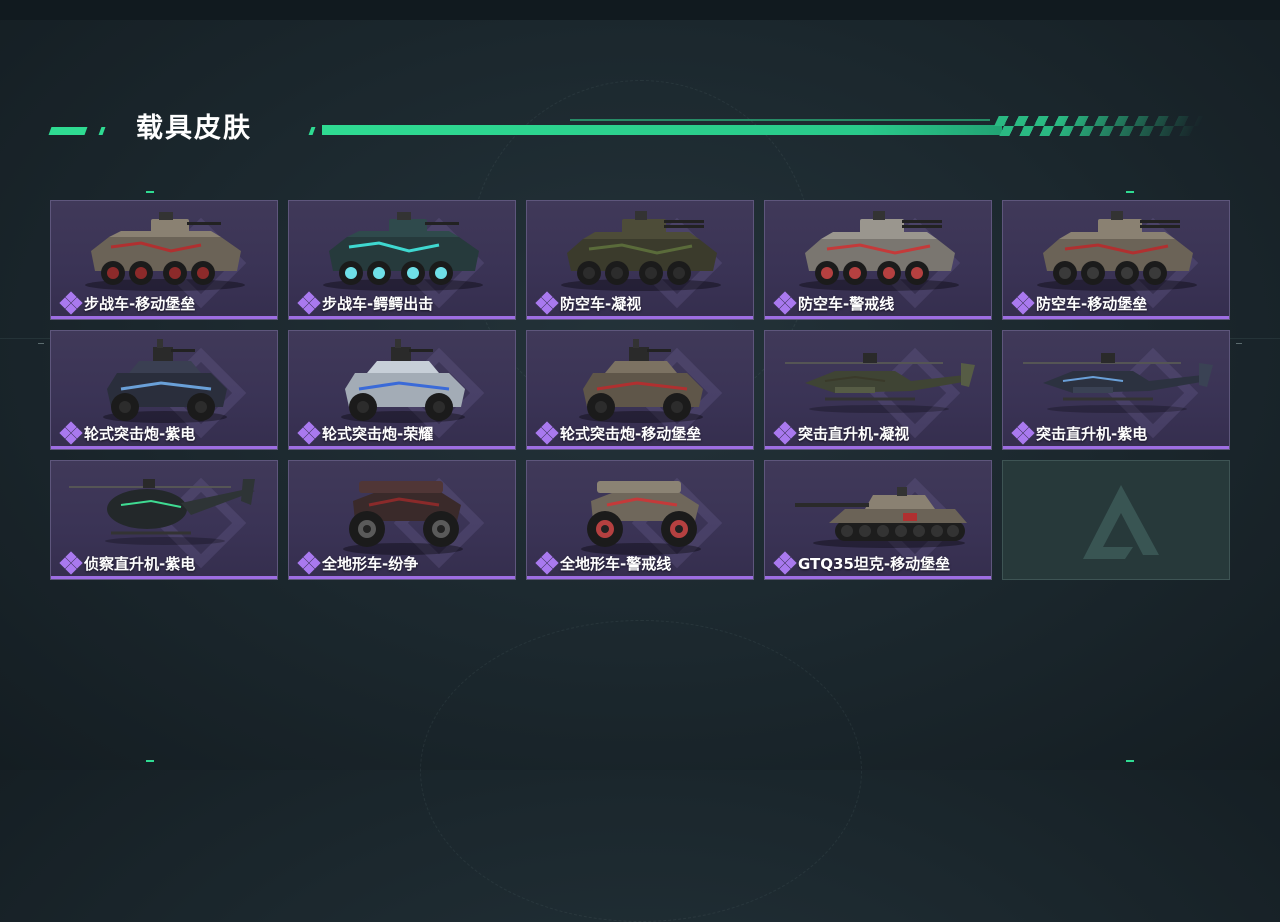 The image size is (1280, 922). I want to click on skin-label-row: GTQ35坦克-移动堡垒, so click(862, 563).